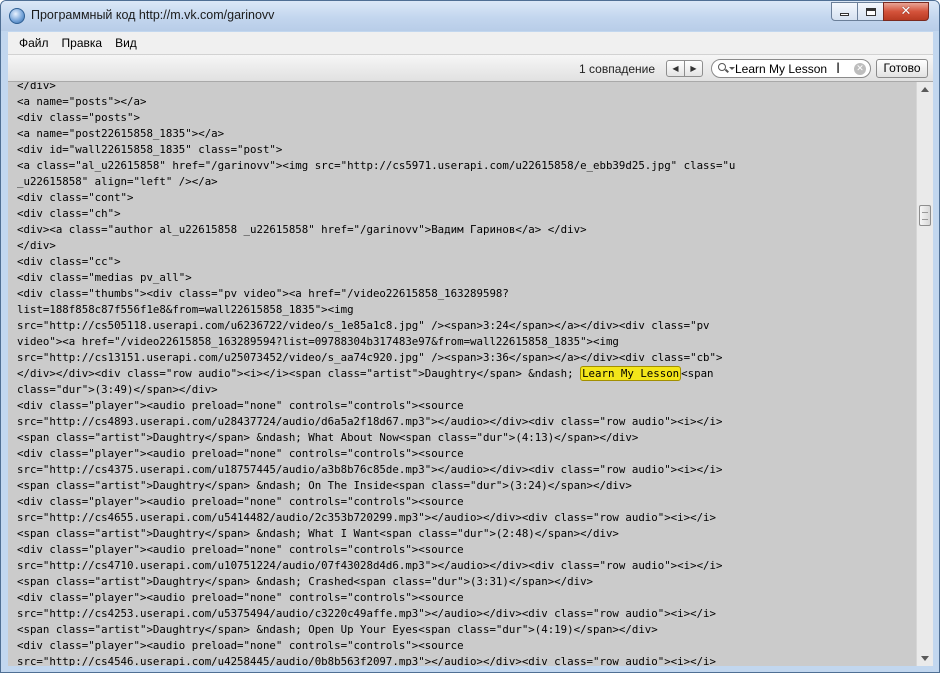 The image size is (940, 673). I want to click on search-value: Learn My Lesson, so click(792, 69).